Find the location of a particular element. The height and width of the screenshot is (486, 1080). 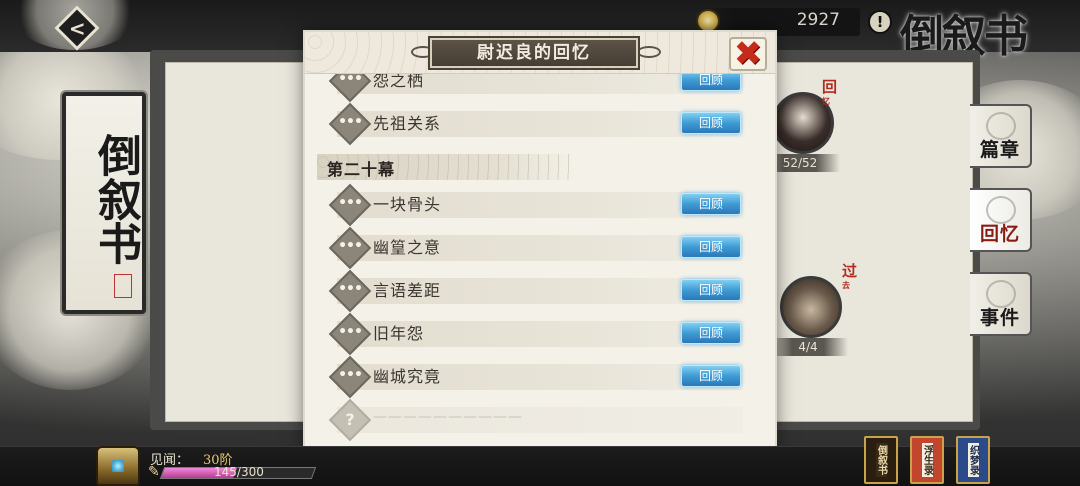

memory-item-label: 旧年怨 is located at coordinates (399, 333).